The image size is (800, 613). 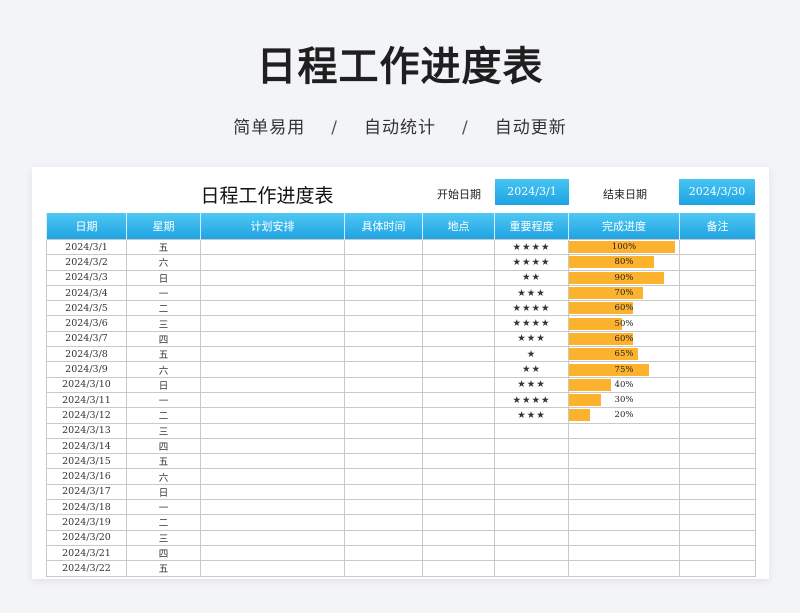 What do you see at coordinates (86, 308) in the screenshot?
I see `cell-date: 2024/3/5` at bounding box center [86, 308].